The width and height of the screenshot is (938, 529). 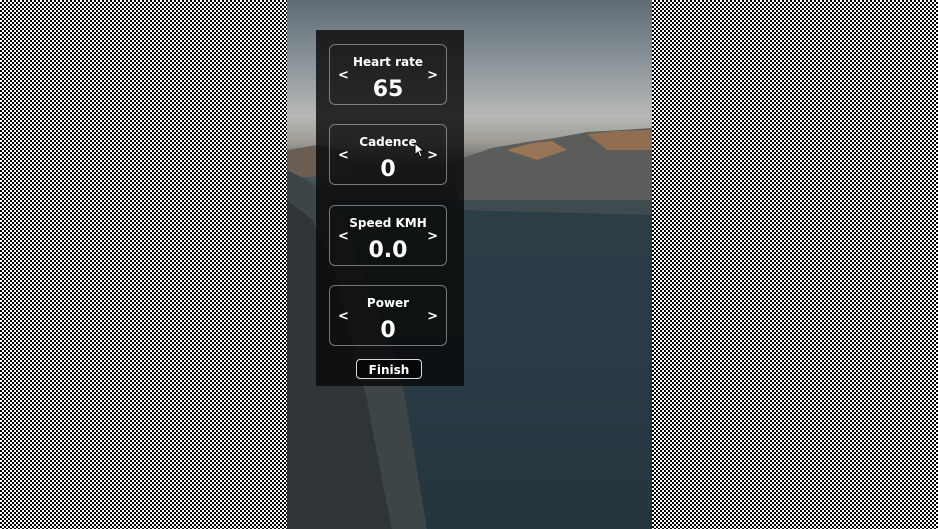 I want to click on speed-label: Speed KMH, so click(x=388, y=223).